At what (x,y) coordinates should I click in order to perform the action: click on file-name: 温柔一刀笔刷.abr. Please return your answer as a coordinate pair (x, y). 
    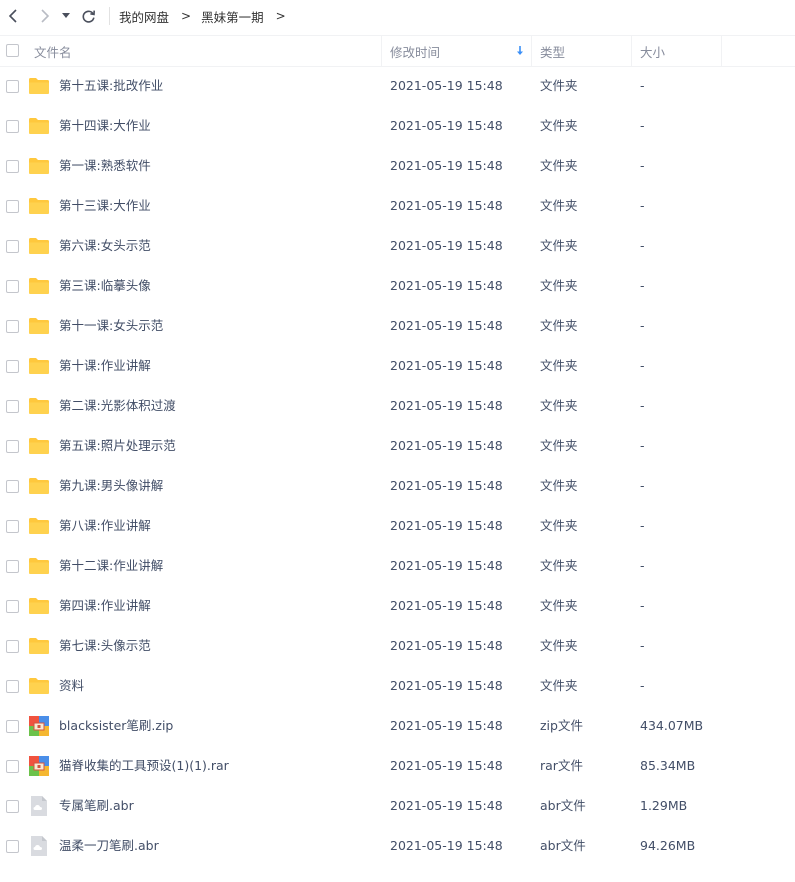
    Looking at the image, I should click on (109, 846).